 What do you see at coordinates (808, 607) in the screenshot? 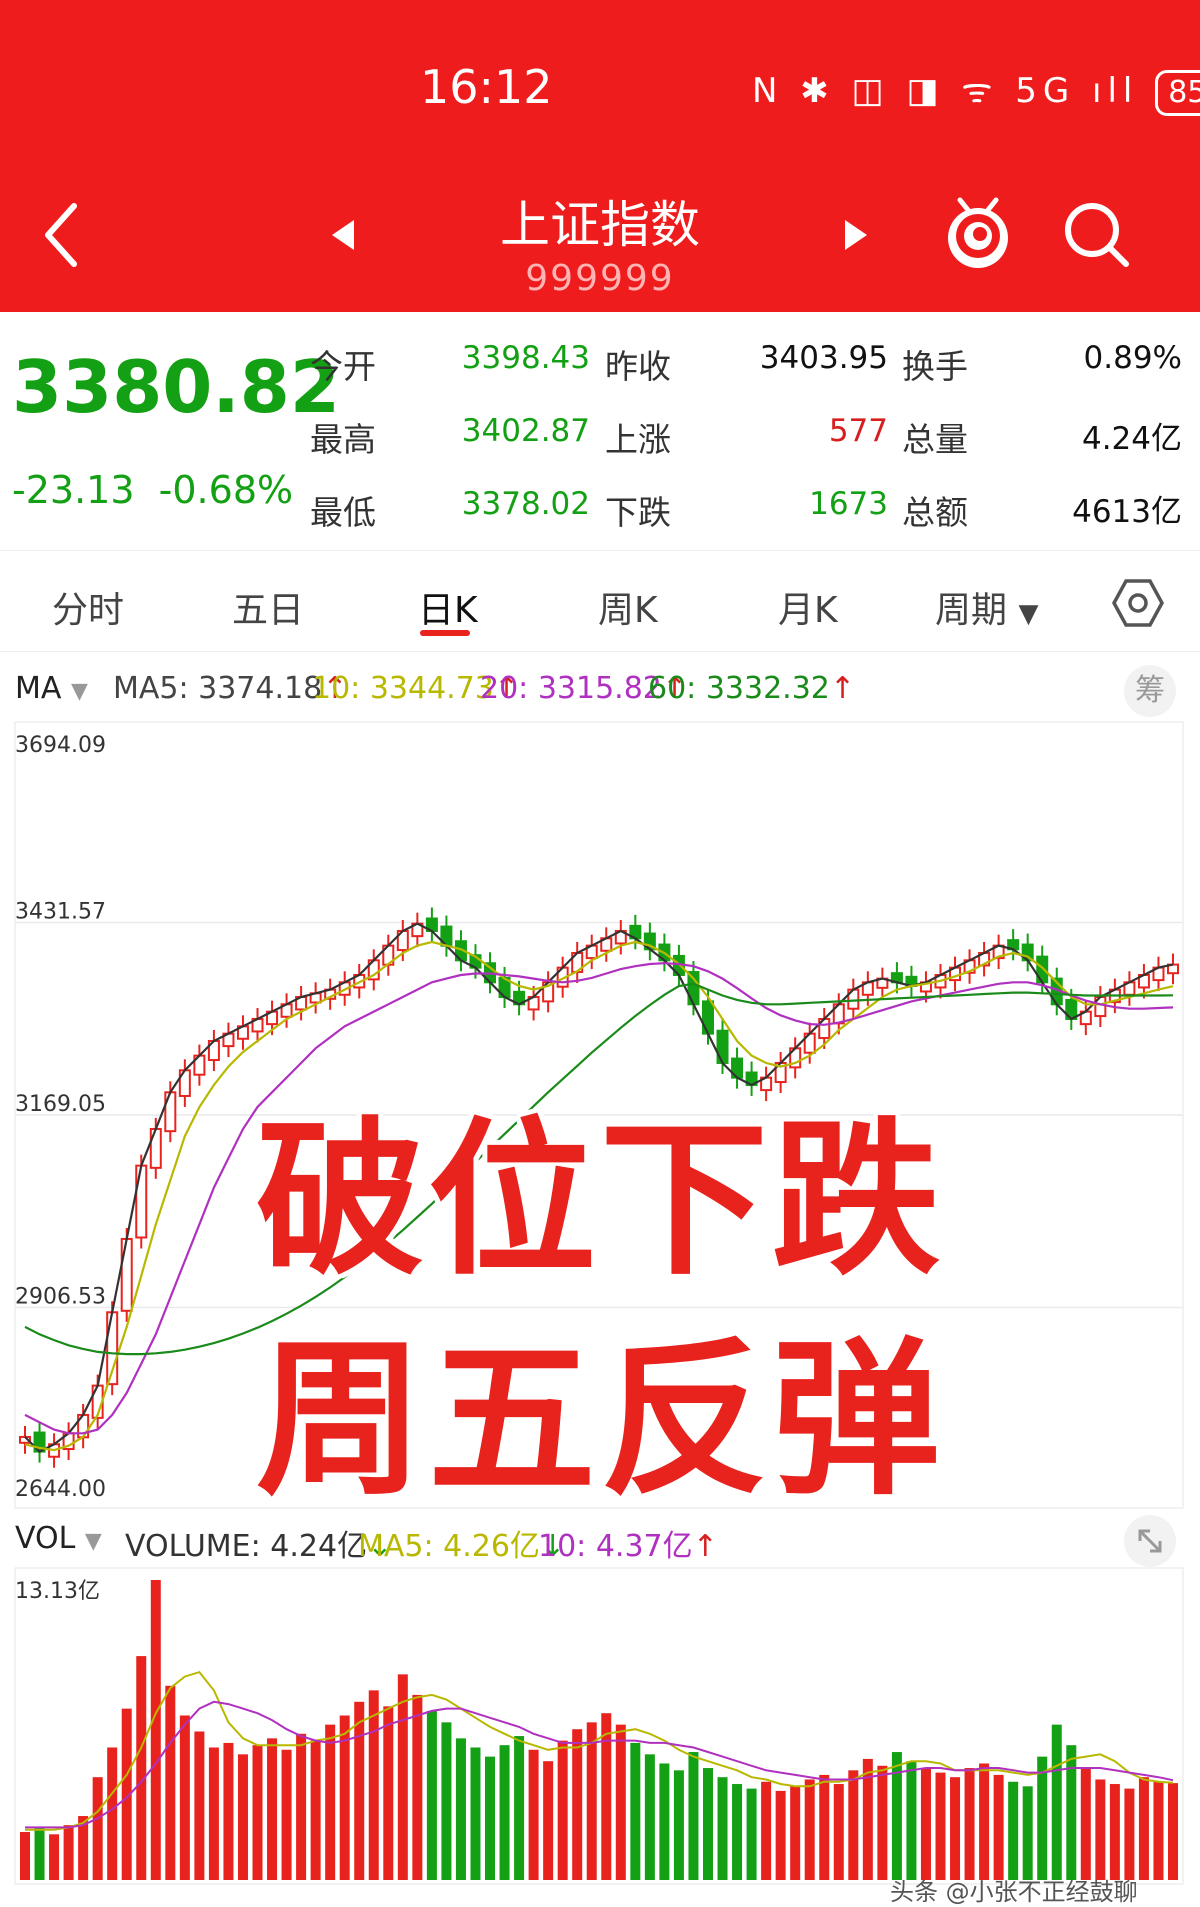
I see `tab-yuek: 月K` at bounding box center [808, 607].